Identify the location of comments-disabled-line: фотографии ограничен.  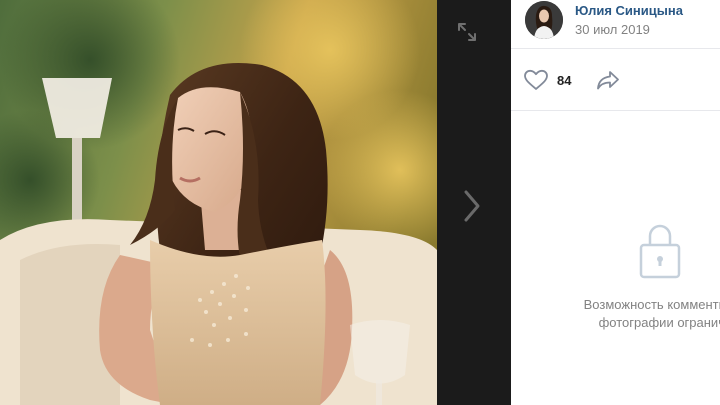
(659, 322).